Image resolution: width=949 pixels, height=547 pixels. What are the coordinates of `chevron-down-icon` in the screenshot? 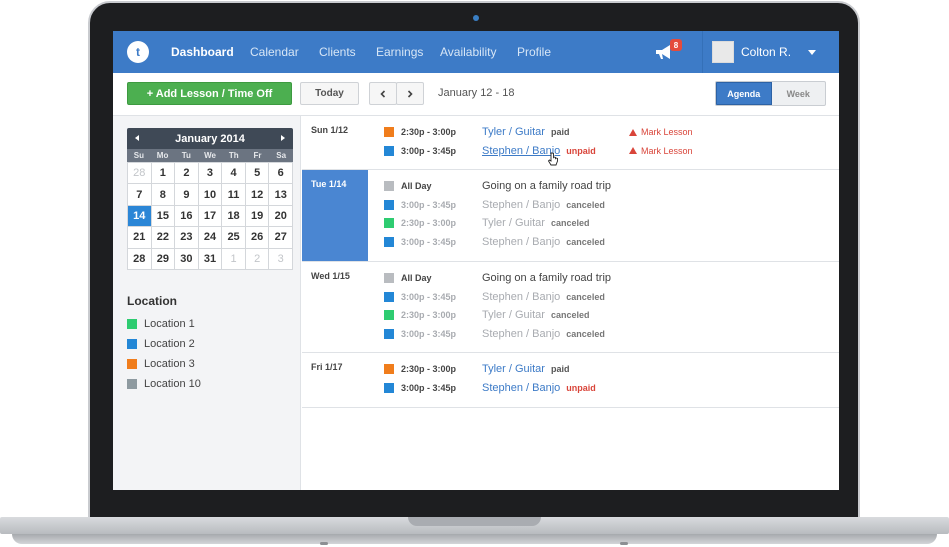 It's located at (812, 52).